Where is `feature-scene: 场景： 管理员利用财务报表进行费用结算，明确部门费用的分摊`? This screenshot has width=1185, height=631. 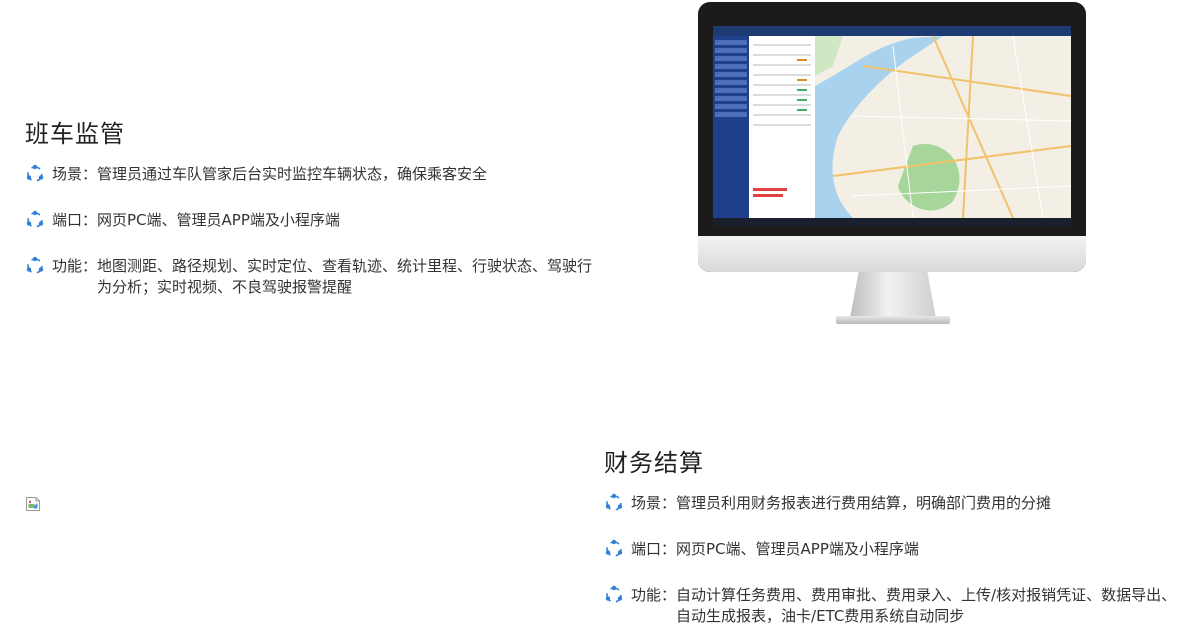
feature-scene: 场景： 管理员利用财务报表进行费用结算，明确部门费用的分摊 is located at coordinates (894, 503).